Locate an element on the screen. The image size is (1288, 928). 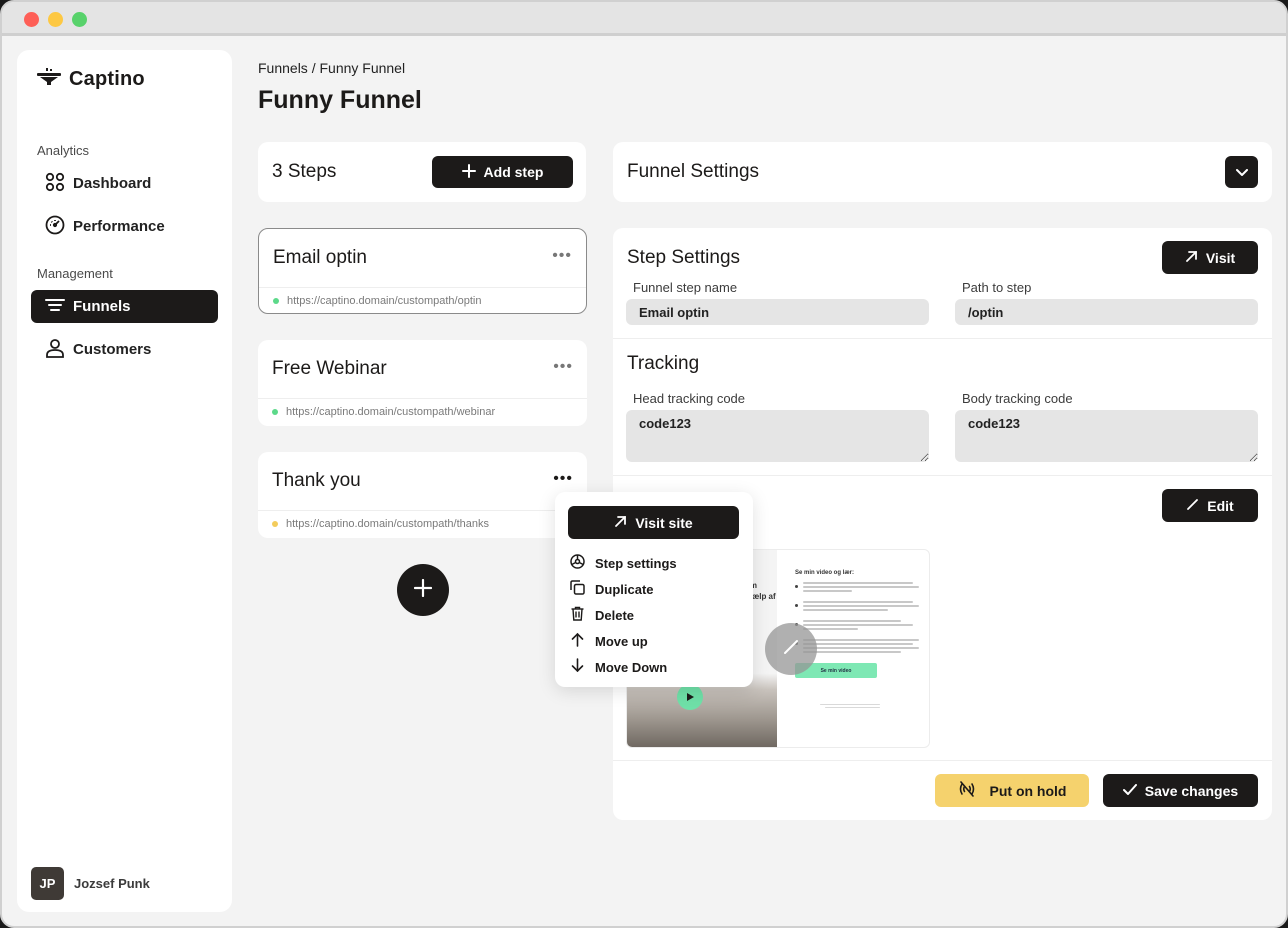
put-on-hold-button: Put on hold is located at coordinates (1012, 790).